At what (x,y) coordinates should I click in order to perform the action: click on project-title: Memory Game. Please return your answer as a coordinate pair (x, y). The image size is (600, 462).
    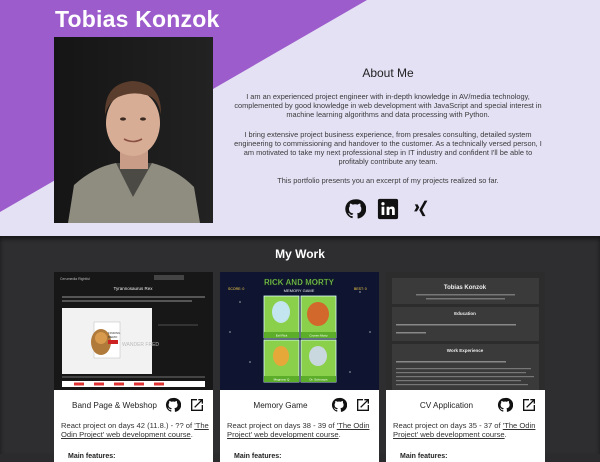
    Looking at the image, I should click on (280, 405).